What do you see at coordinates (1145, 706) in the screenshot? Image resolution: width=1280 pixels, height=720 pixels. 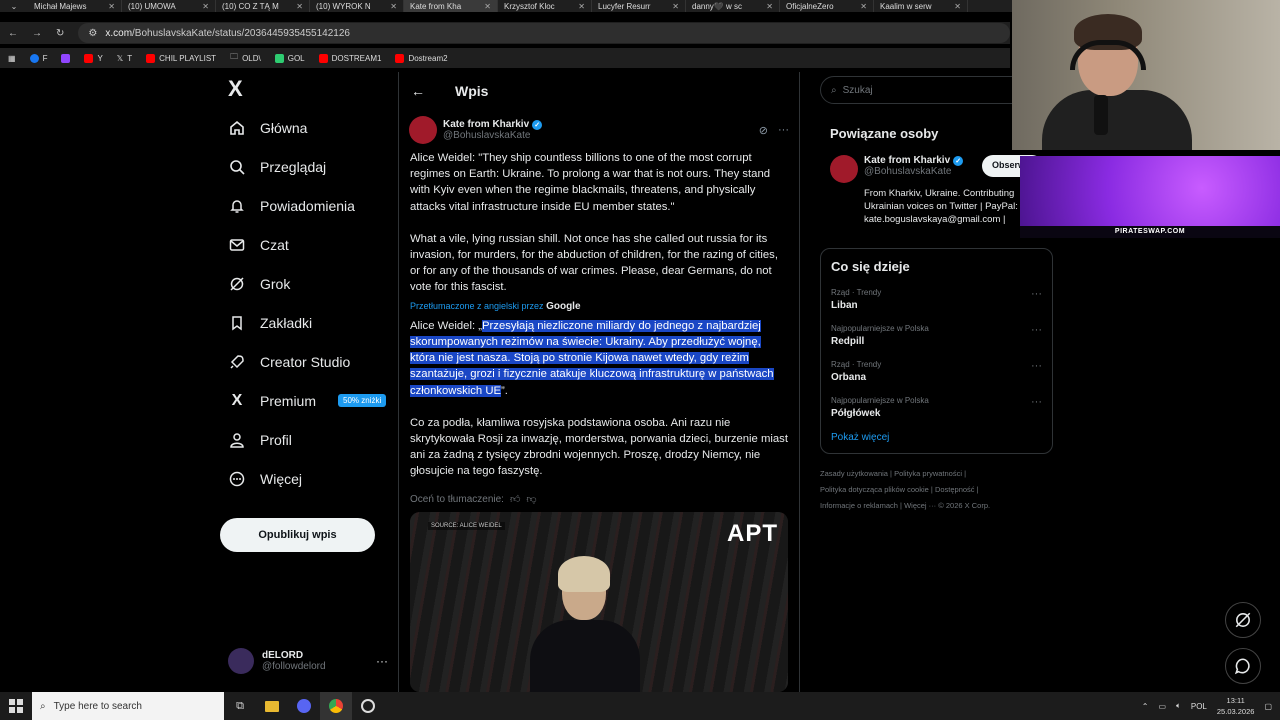 I see `chevron-up-icon: ⌃` at bounding box center [1145, 706].